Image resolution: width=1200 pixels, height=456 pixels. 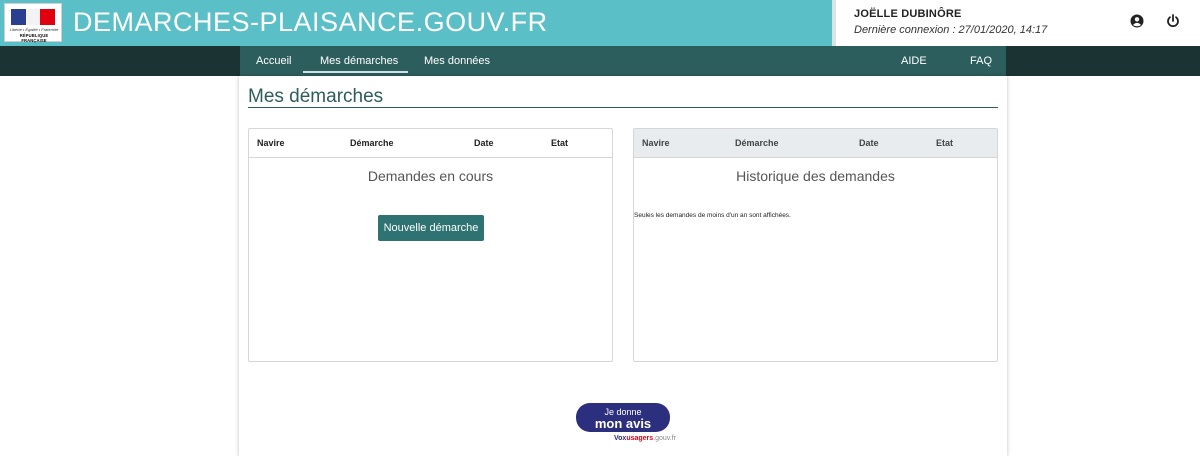 What do you see at coordinates (273, 61) in the screenshot?
I see `nav-item-accueil: Accueil` at bounding box center [273, 61].